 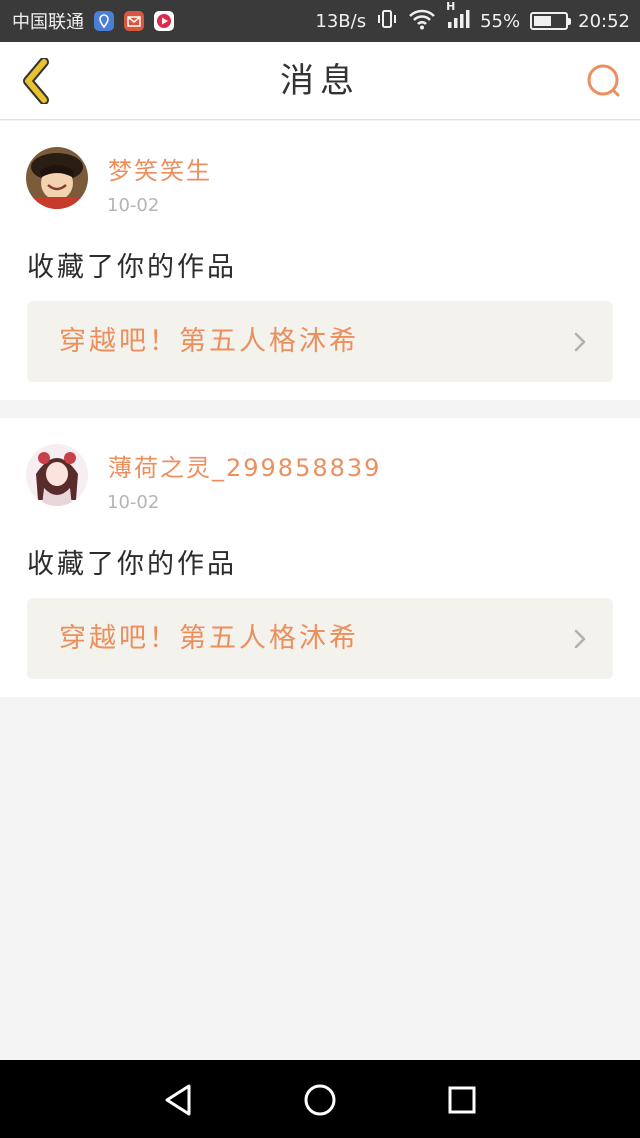 What do you see at coordinates (422, 21) in the screenshot?
I see `wifi-icon` at bounding box center [422, 21].